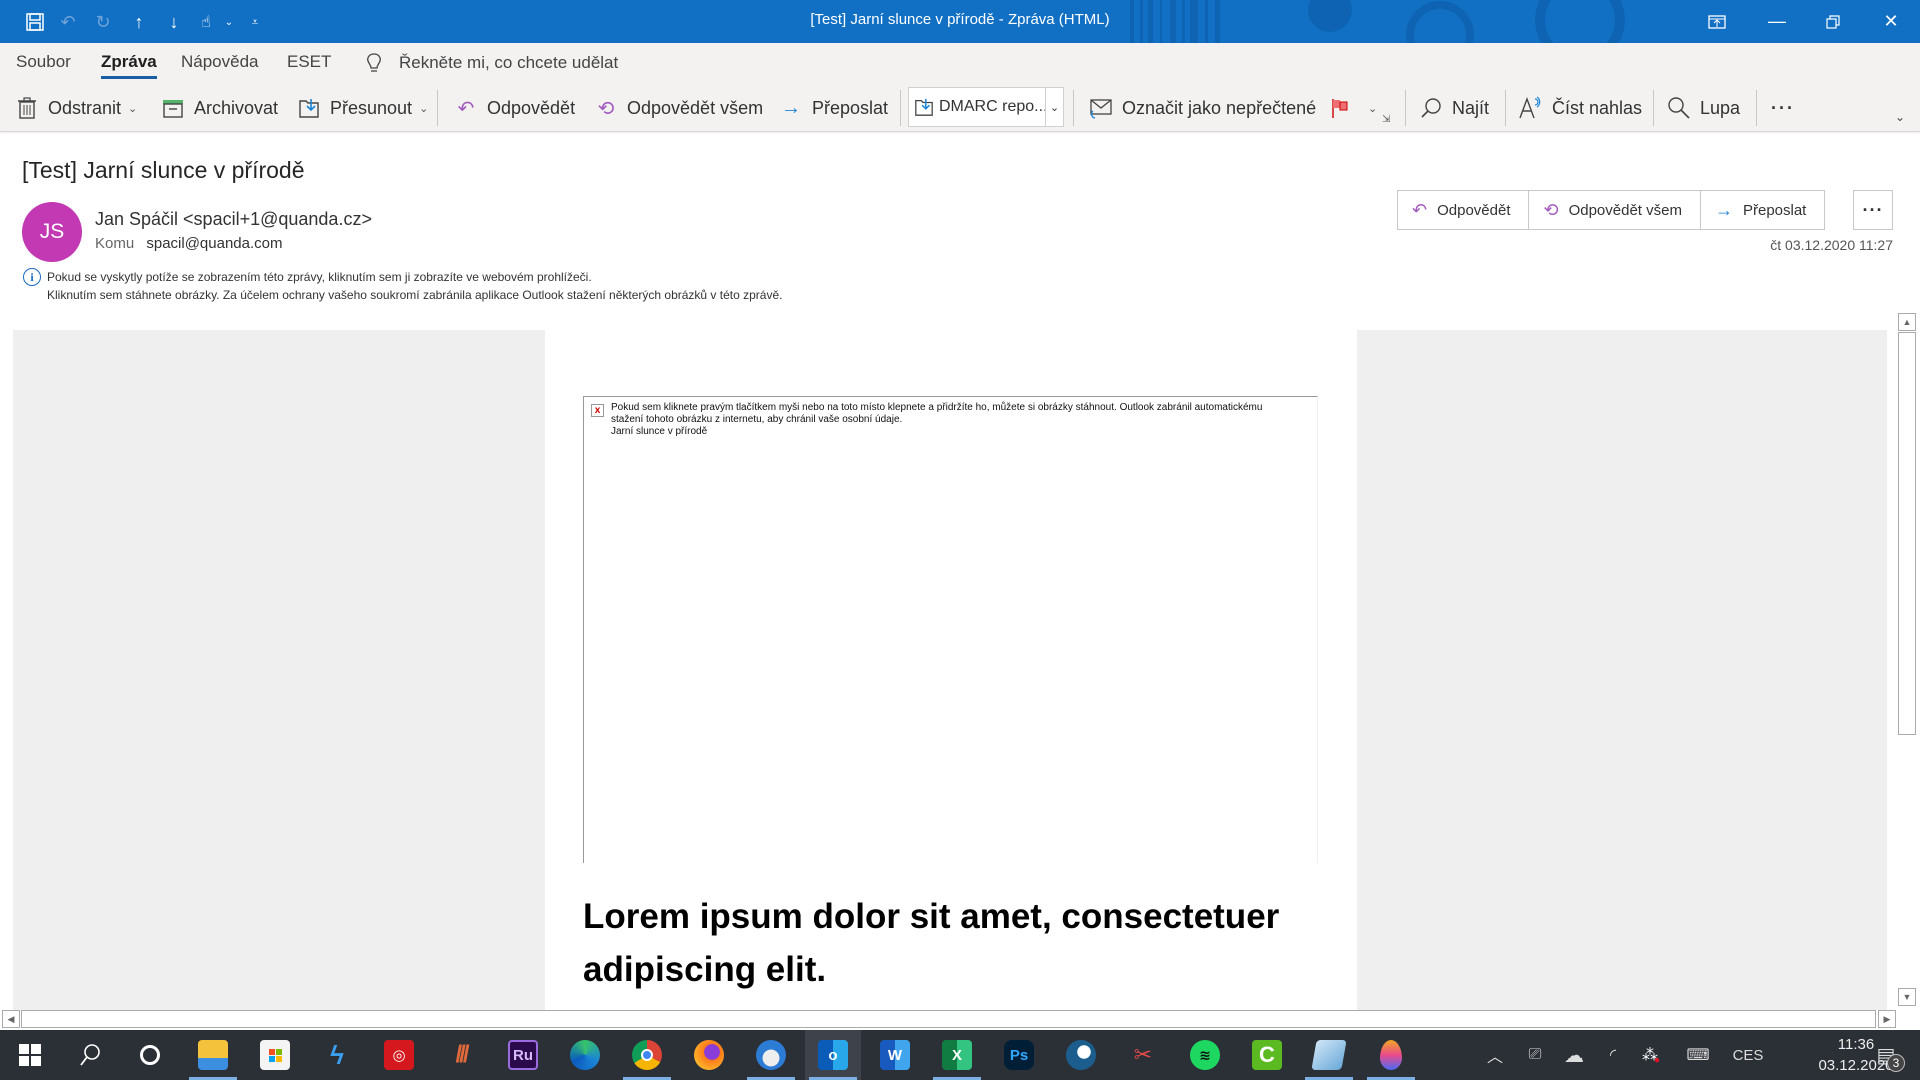 Image resolution: width=1920 pixels, height=1080 pixels. Describe the element at coordinates (659, 431) in the screenshot. I see `blocked-image-alt: Jarní slunce v přírodě` at that location.